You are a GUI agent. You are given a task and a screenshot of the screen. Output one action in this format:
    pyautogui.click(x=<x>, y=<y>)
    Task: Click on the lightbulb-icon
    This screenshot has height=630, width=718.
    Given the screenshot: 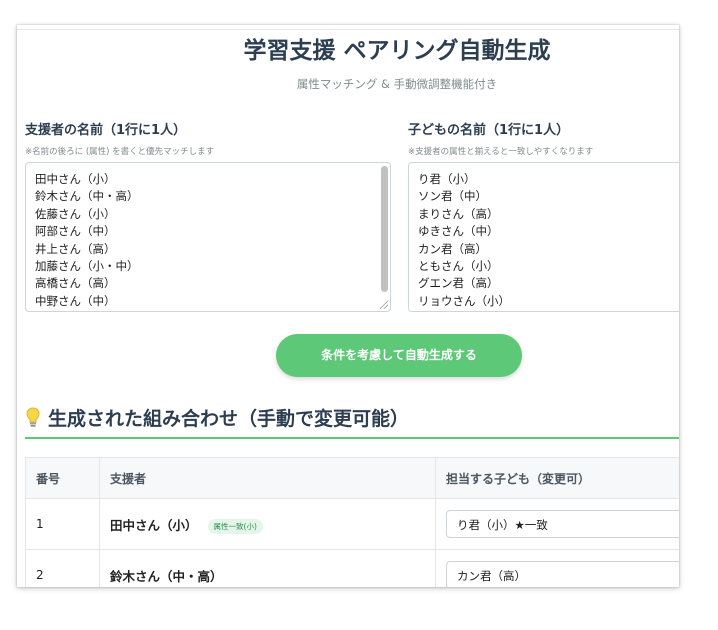 What is the action you would take?
    pyautogui.click(x=33, y=417)
    